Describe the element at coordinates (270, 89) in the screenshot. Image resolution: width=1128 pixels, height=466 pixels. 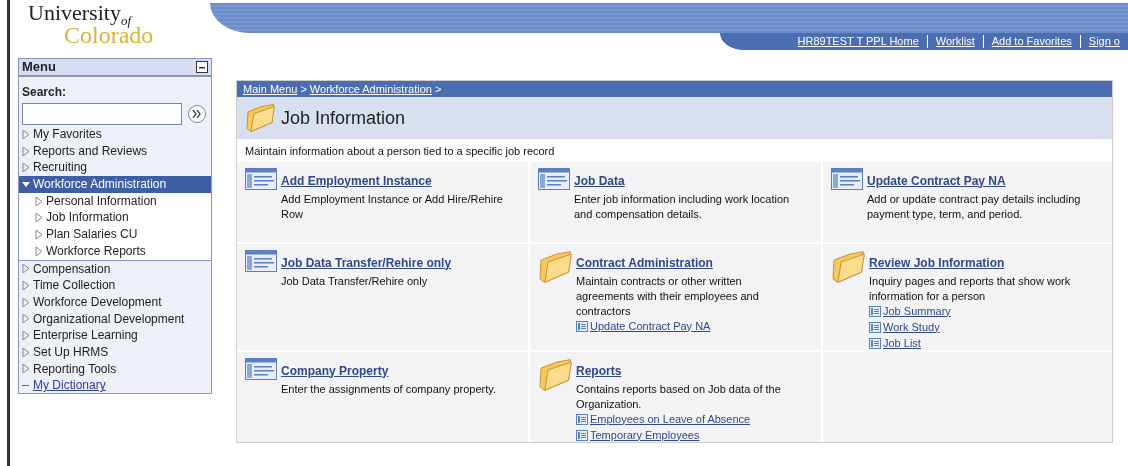
I see `breadcrumb-link: Main Menu` at that location.